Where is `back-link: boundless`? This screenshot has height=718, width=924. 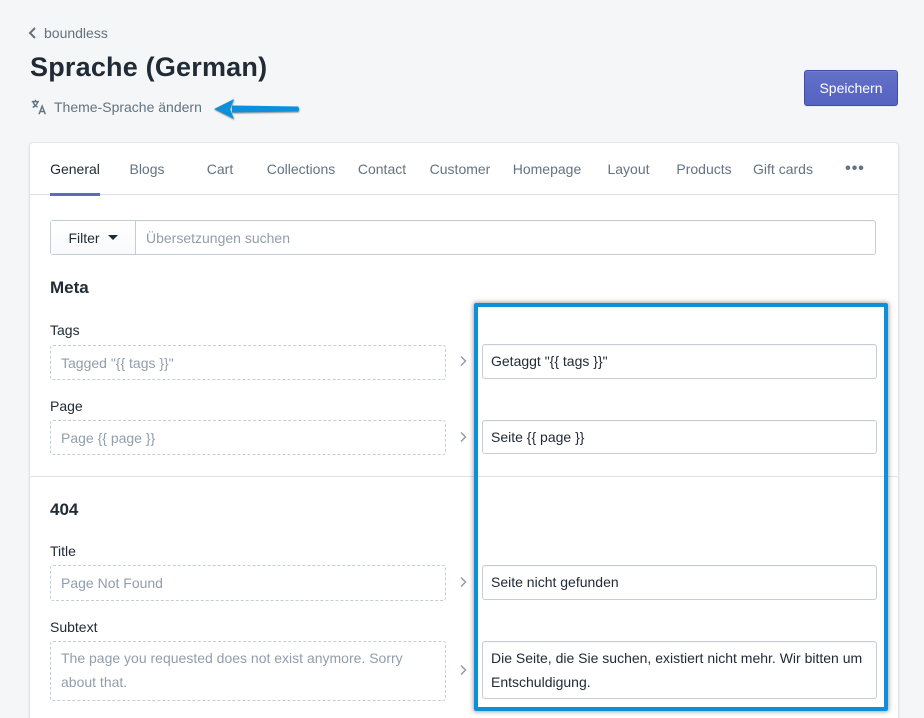
back-link: boundless is located at coordinates (68, 33).